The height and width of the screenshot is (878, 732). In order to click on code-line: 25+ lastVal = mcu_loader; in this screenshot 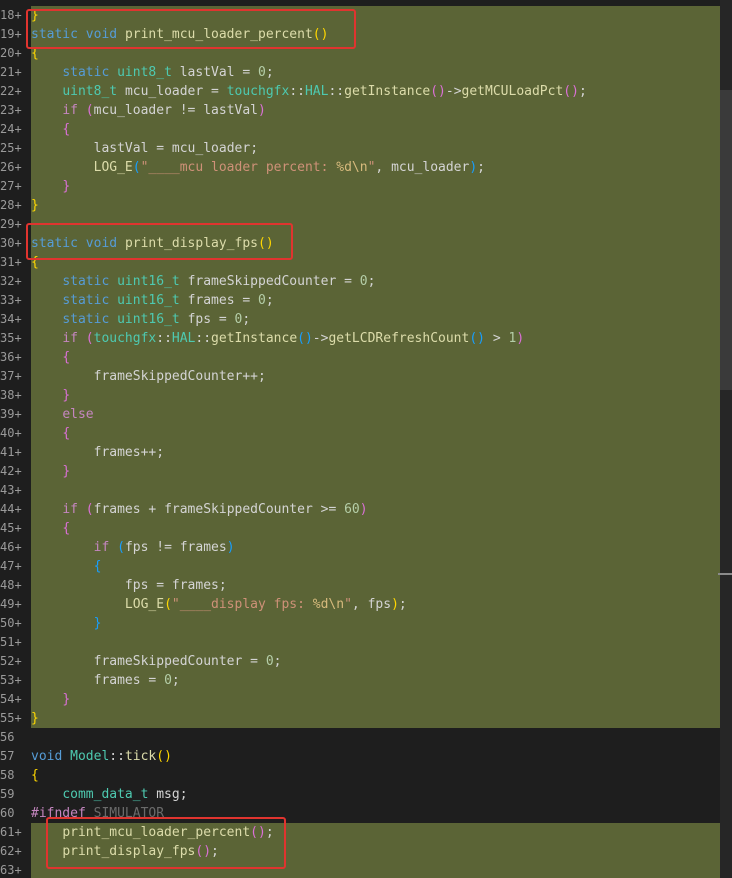, I will do `click(366, 148)`.